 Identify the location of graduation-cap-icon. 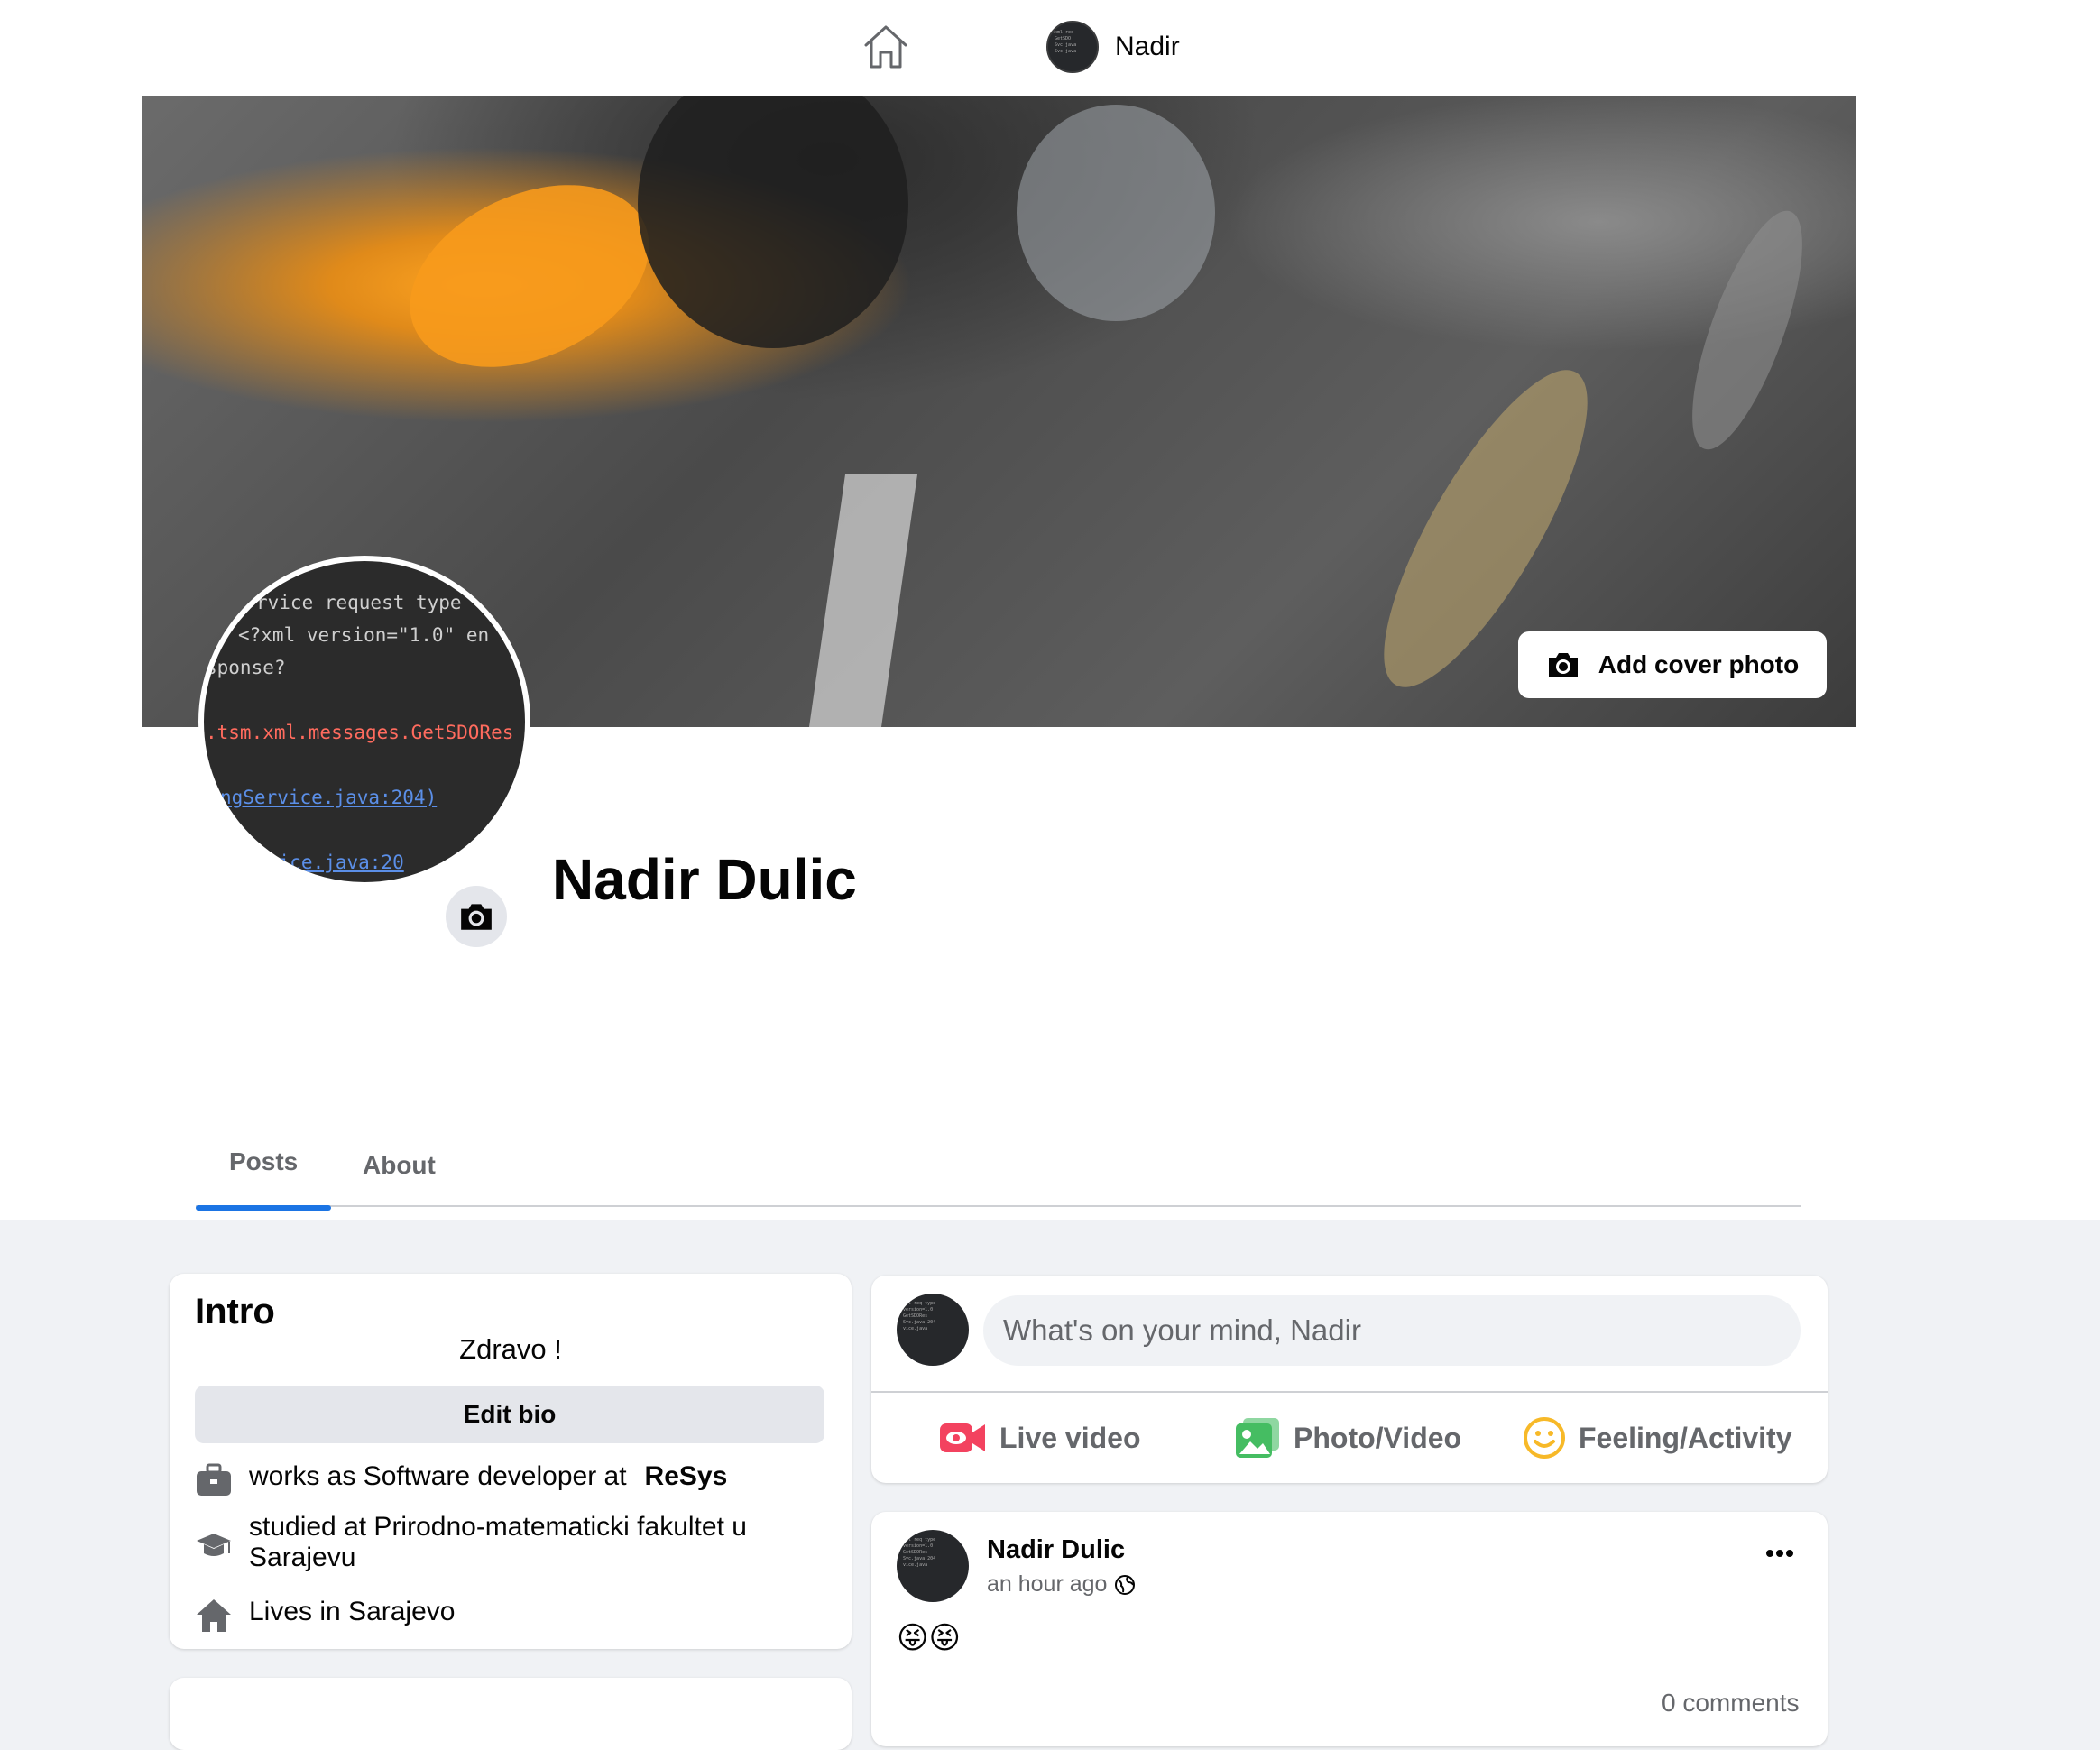
(214, 1545).